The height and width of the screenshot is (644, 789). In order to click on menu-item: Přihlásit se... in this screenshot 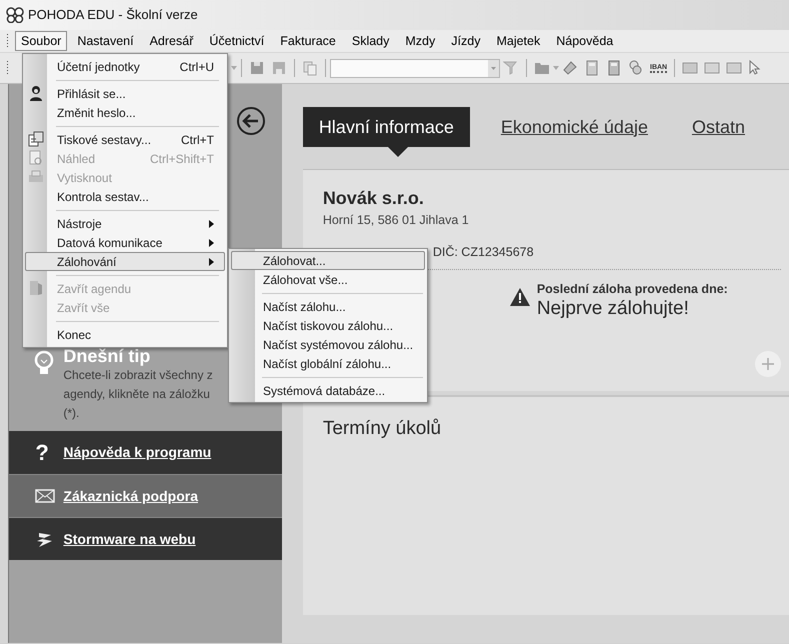, I will do `click(125, 93)`.